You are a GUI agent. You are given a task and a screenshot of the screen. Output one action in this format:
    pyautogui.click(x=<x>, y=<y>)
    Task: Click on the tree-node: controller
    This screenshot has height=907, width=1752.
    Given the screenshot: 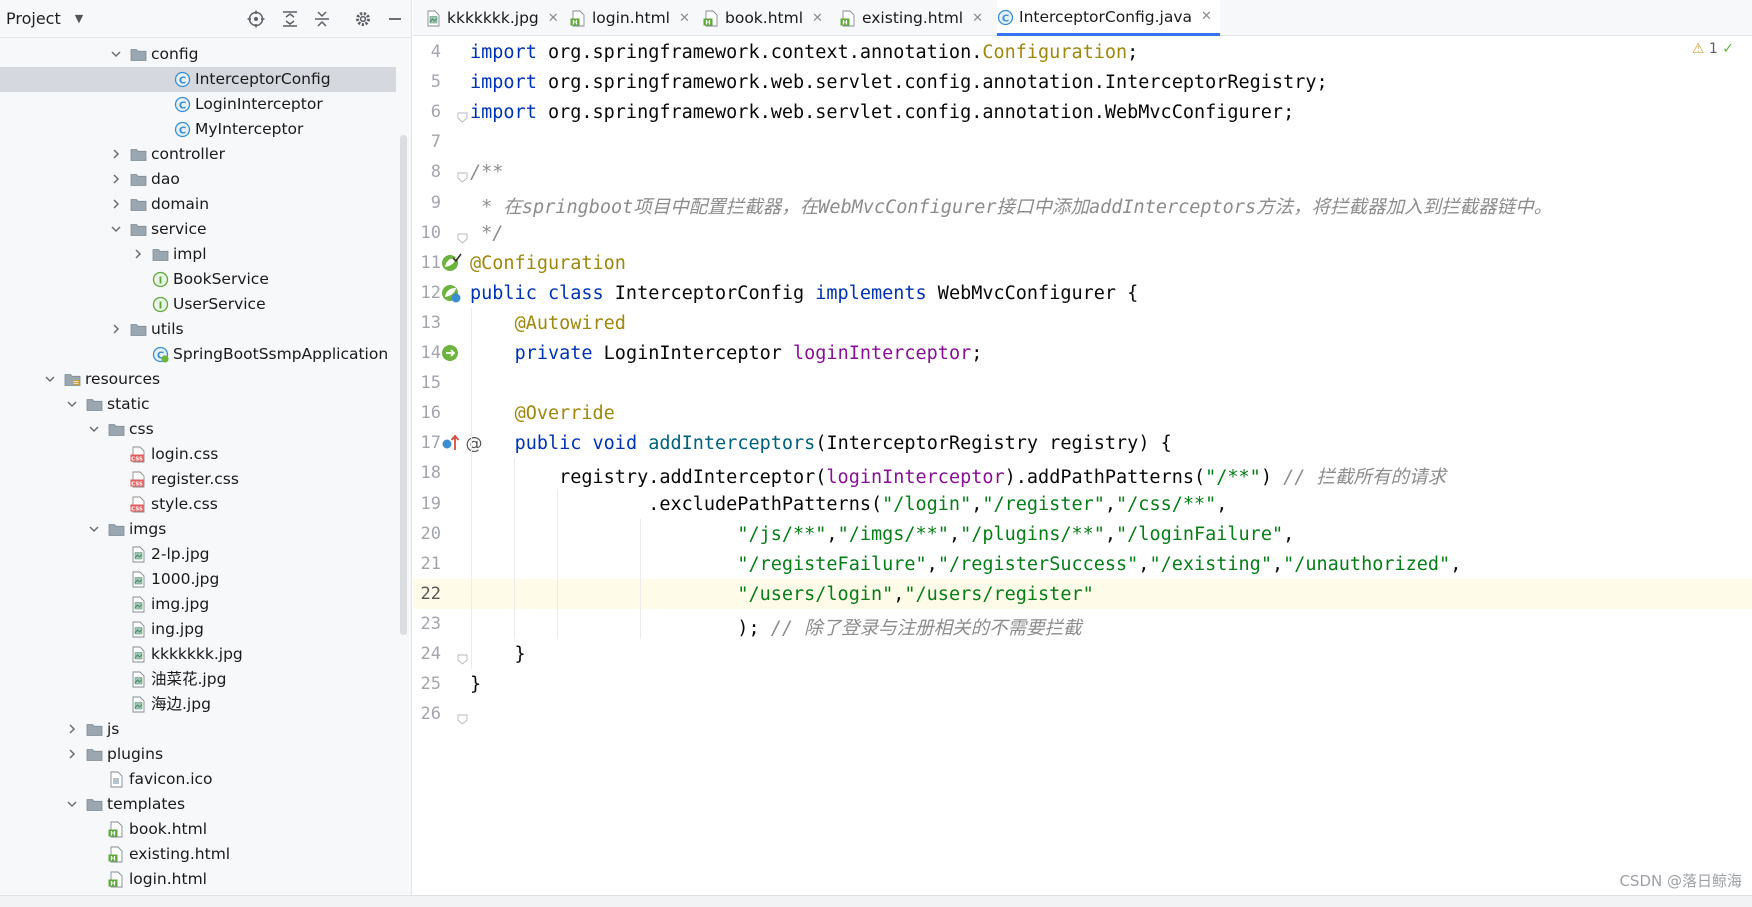 What is the action you would take?
    pyautogui.click(x=198, y=154)
    